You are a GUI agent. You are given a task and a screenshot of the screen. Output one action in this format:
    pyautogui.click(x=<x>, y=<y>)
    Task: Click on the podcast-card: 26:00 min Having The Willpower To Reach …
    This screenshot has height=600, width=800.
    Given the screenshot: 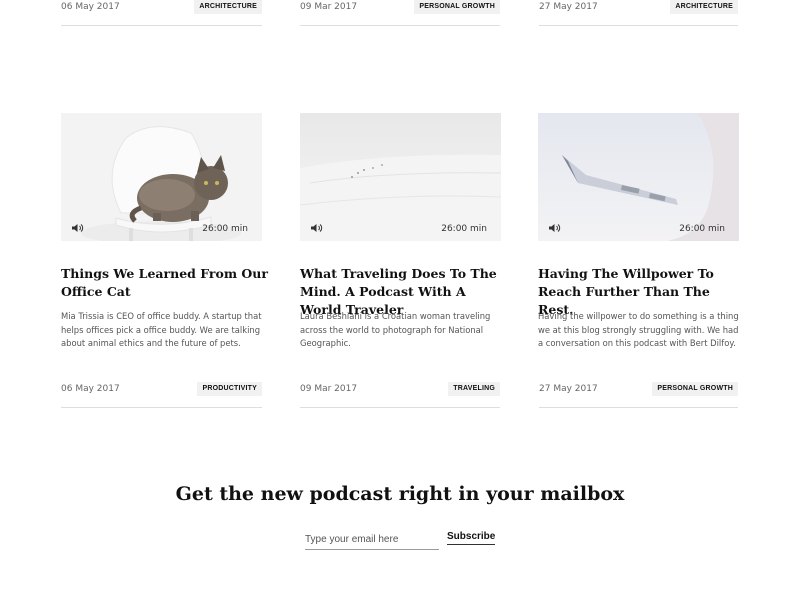 What is the action you would take?
    pyautogui.click(x=638, y=230)
    